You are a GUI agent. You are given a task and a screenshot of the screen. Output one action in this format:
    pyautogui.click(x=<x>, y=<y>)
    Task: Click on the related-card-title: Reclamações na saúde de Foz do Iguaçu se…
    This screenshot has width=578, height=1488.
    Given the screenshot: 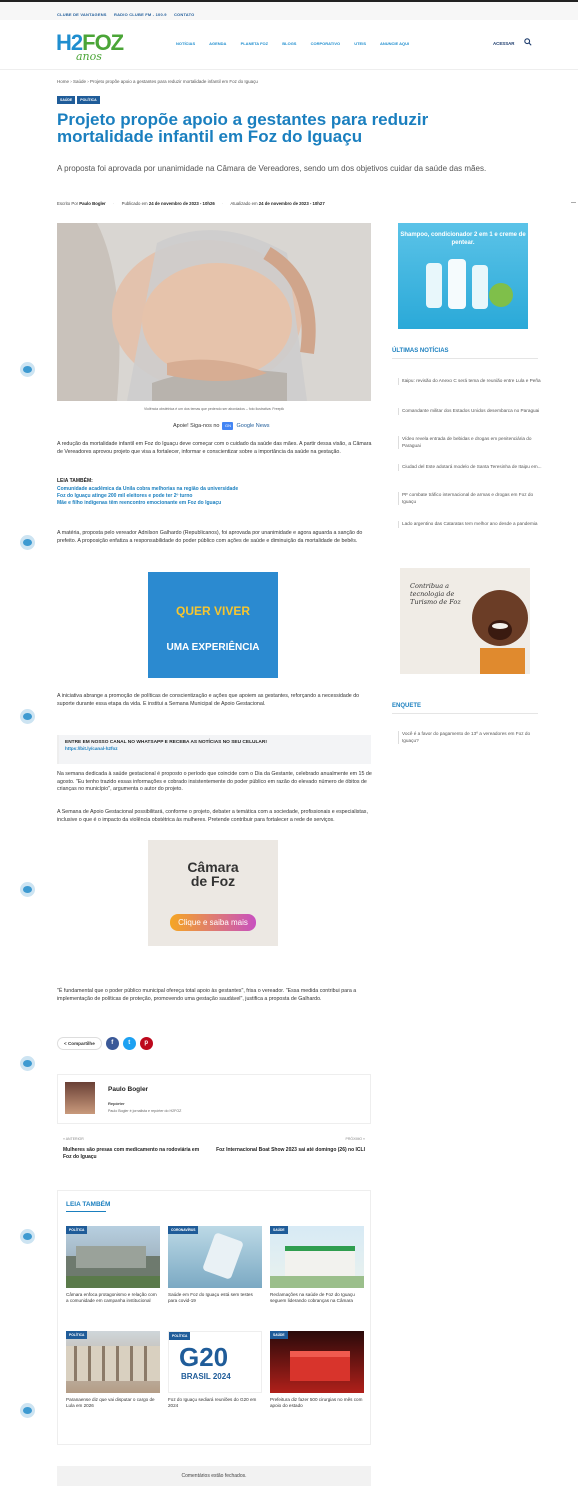 What is the action you would take?
    pyautogui.click(x=317, y=1298)
    